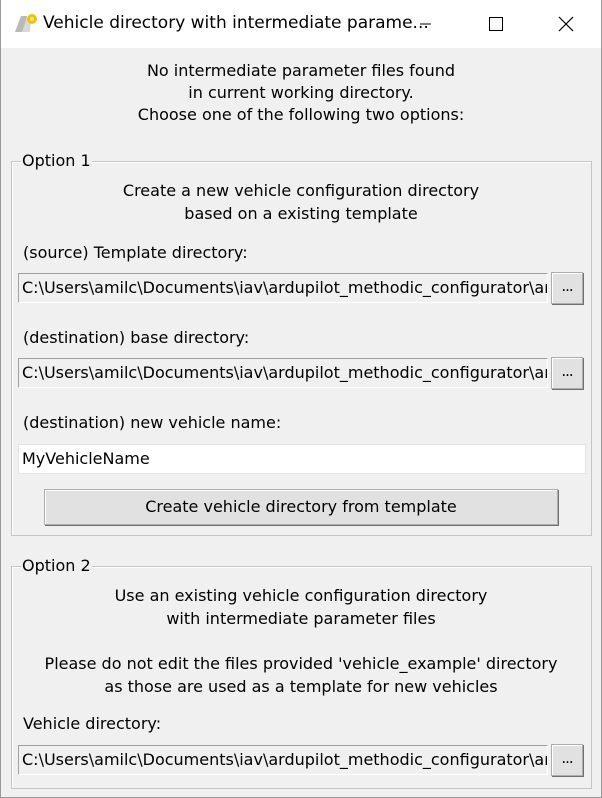 The image size is (602, 798). I want to click on close-icon, so click(566, 24).